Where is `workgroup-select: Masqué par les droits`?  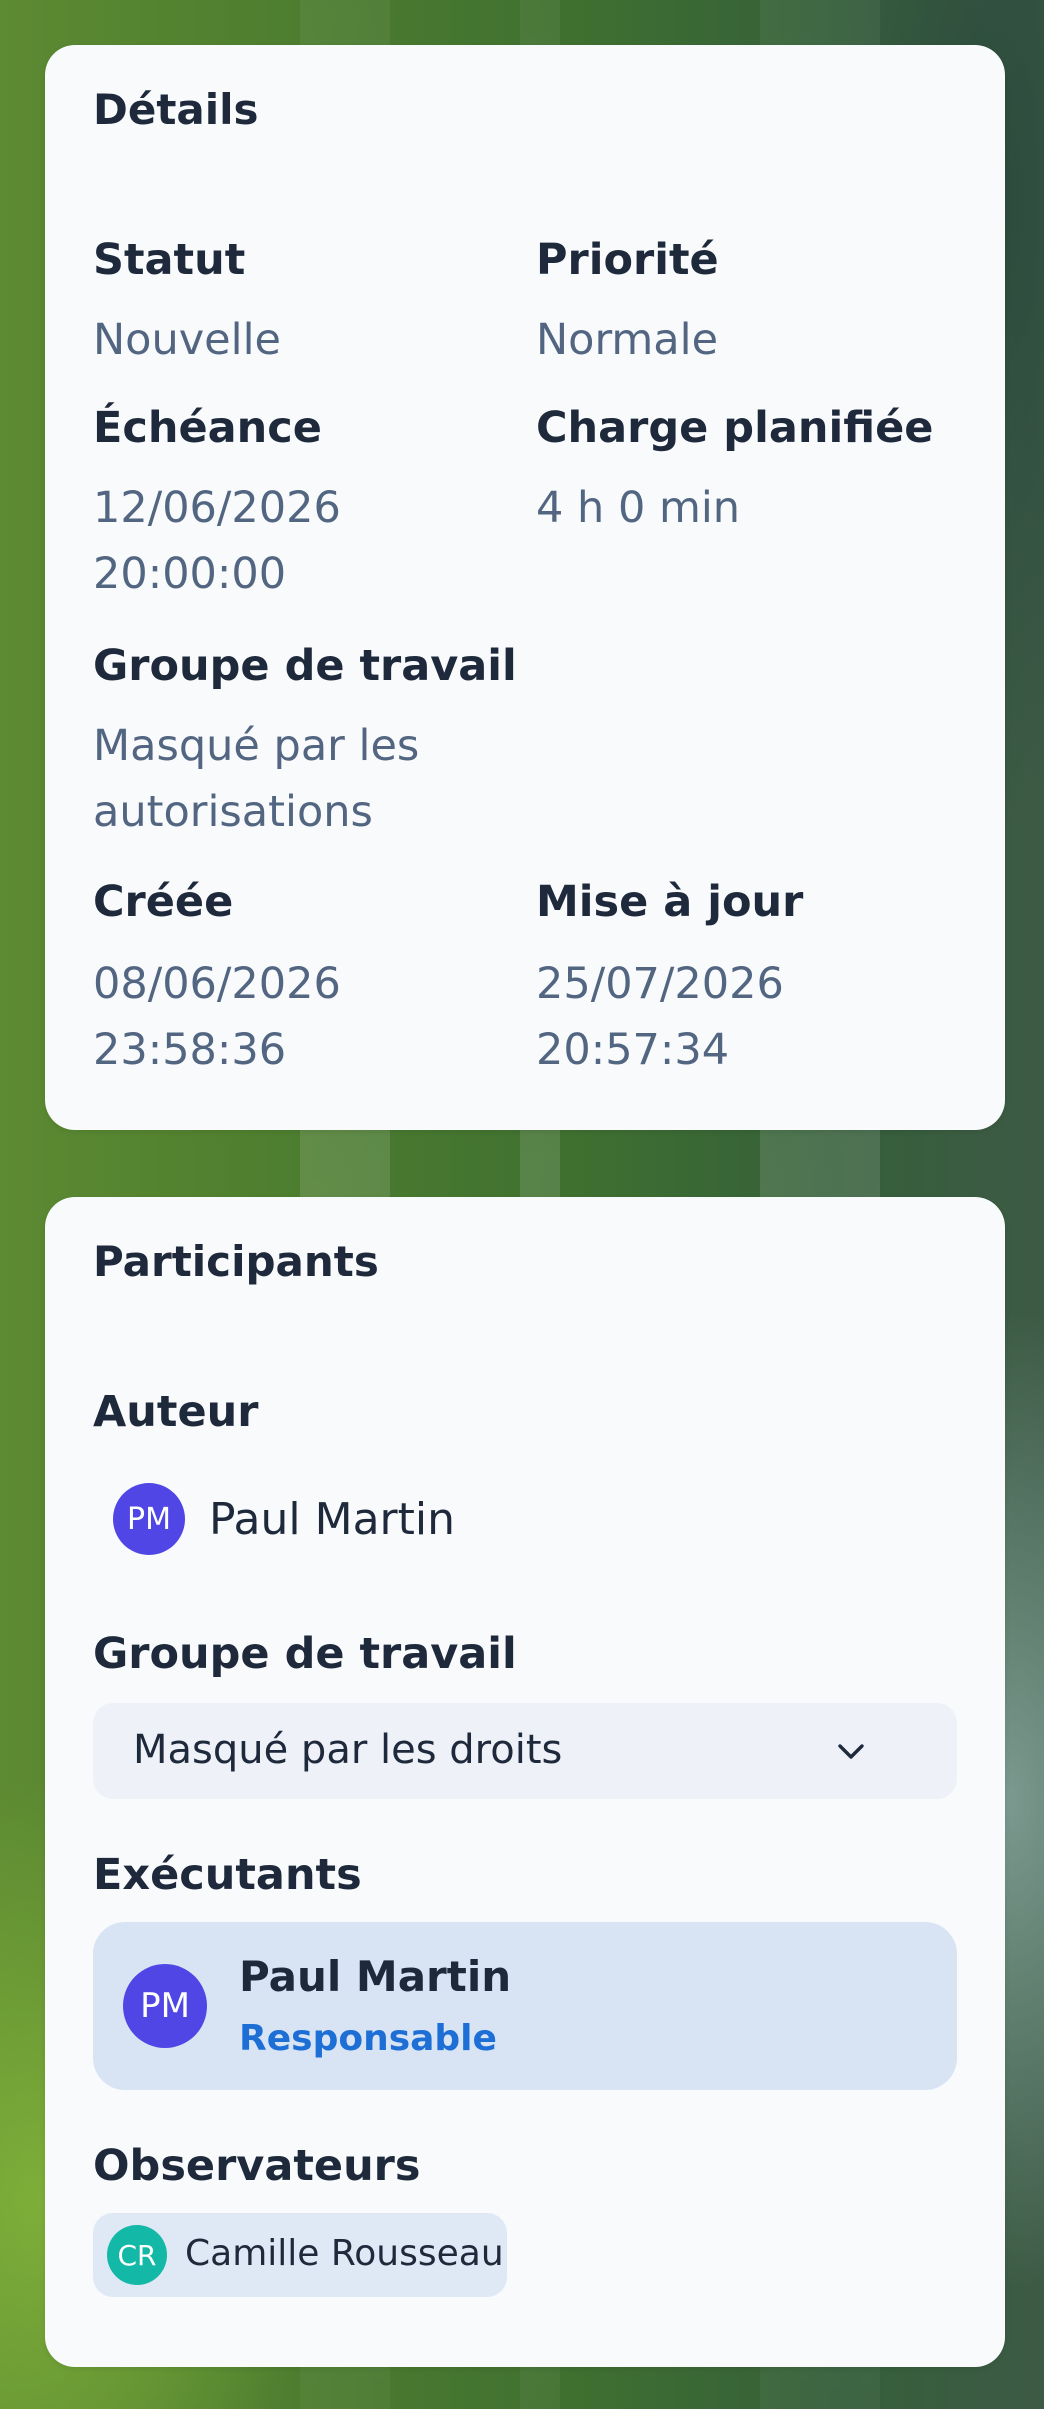
workgroup-select: Masqué par les droits is located at coordinates (525, 1751).